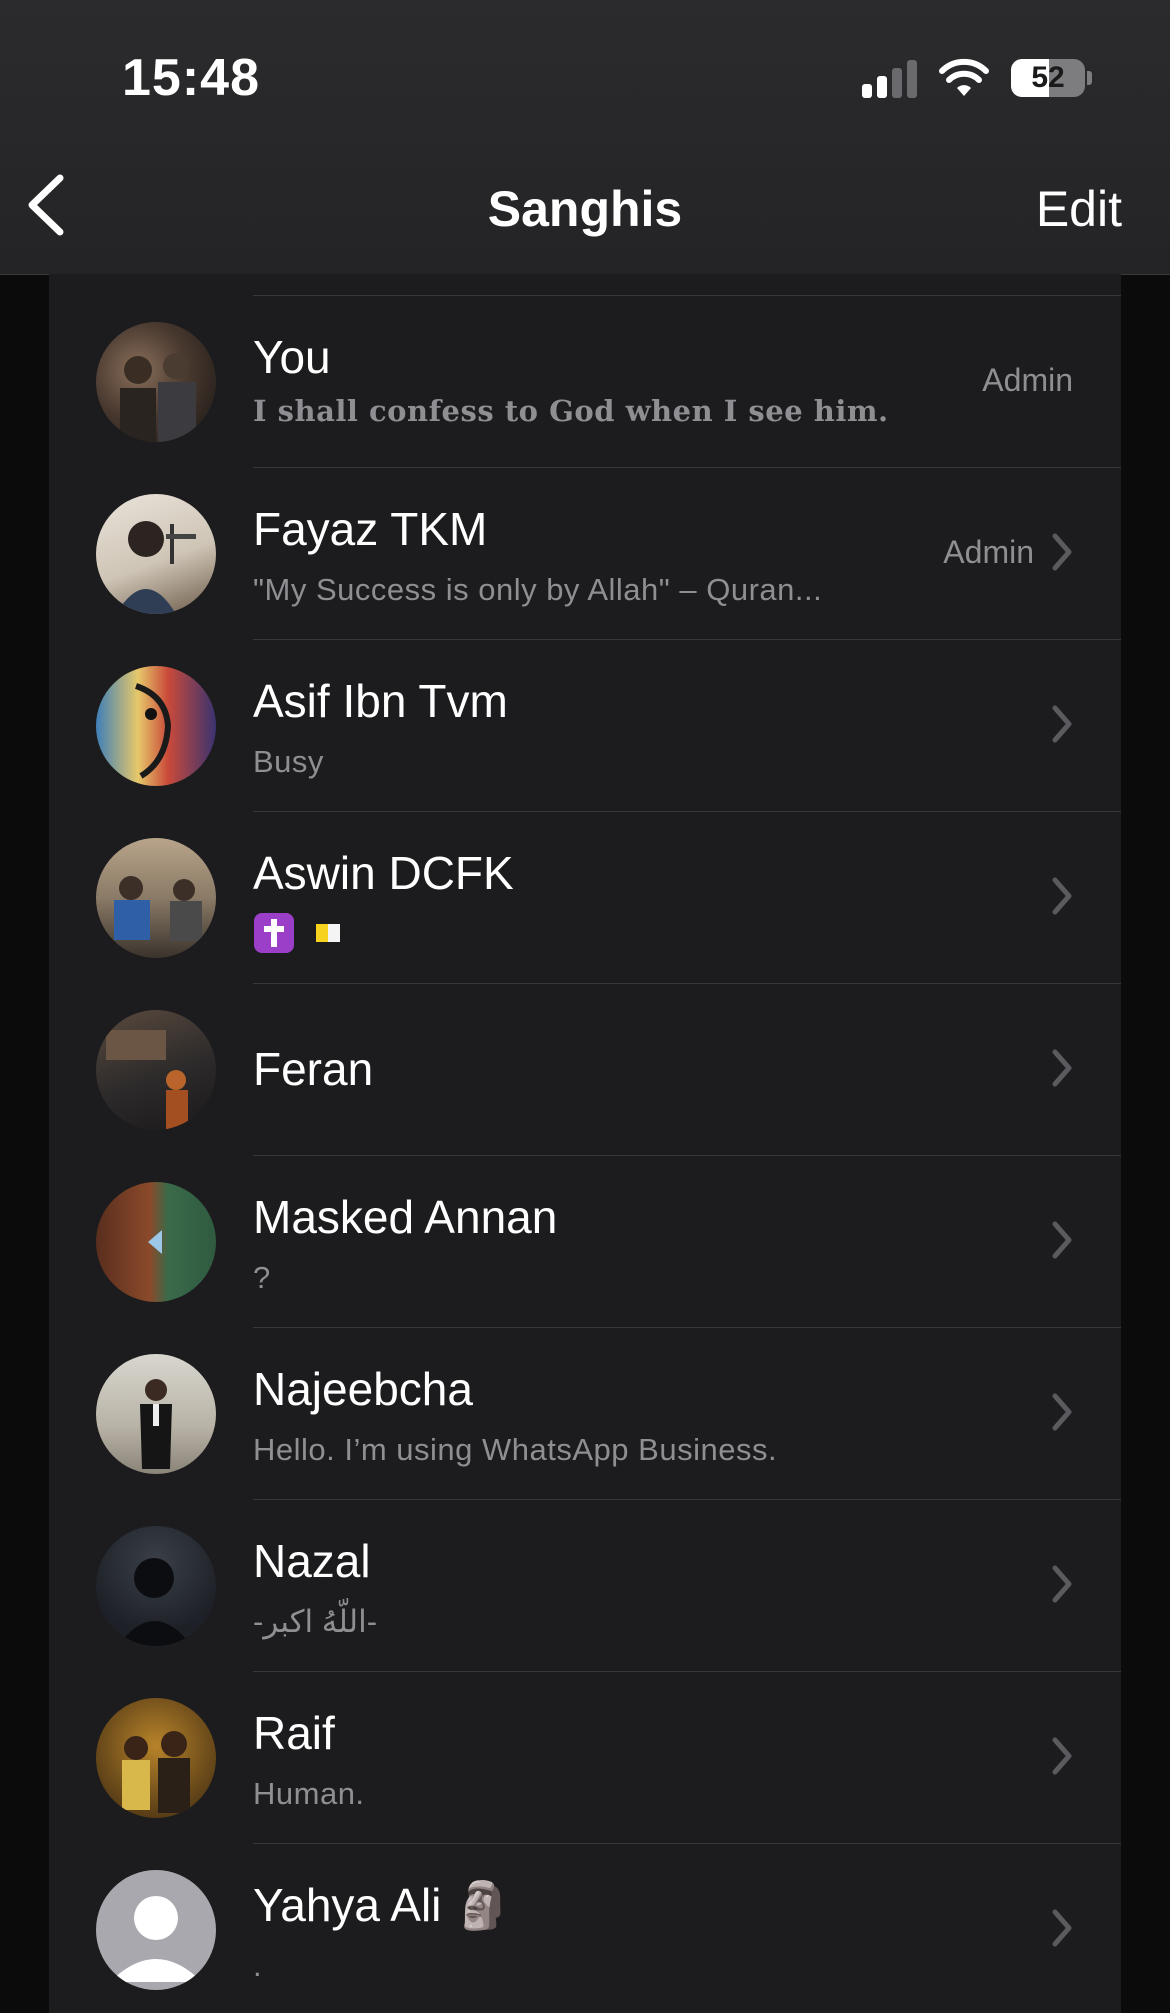 The image size is (1170, 2013). Describe the element at coordinates (382, 1905) in the screenshot. I see `participant-name: Yahya Ali 🗿` at that location.